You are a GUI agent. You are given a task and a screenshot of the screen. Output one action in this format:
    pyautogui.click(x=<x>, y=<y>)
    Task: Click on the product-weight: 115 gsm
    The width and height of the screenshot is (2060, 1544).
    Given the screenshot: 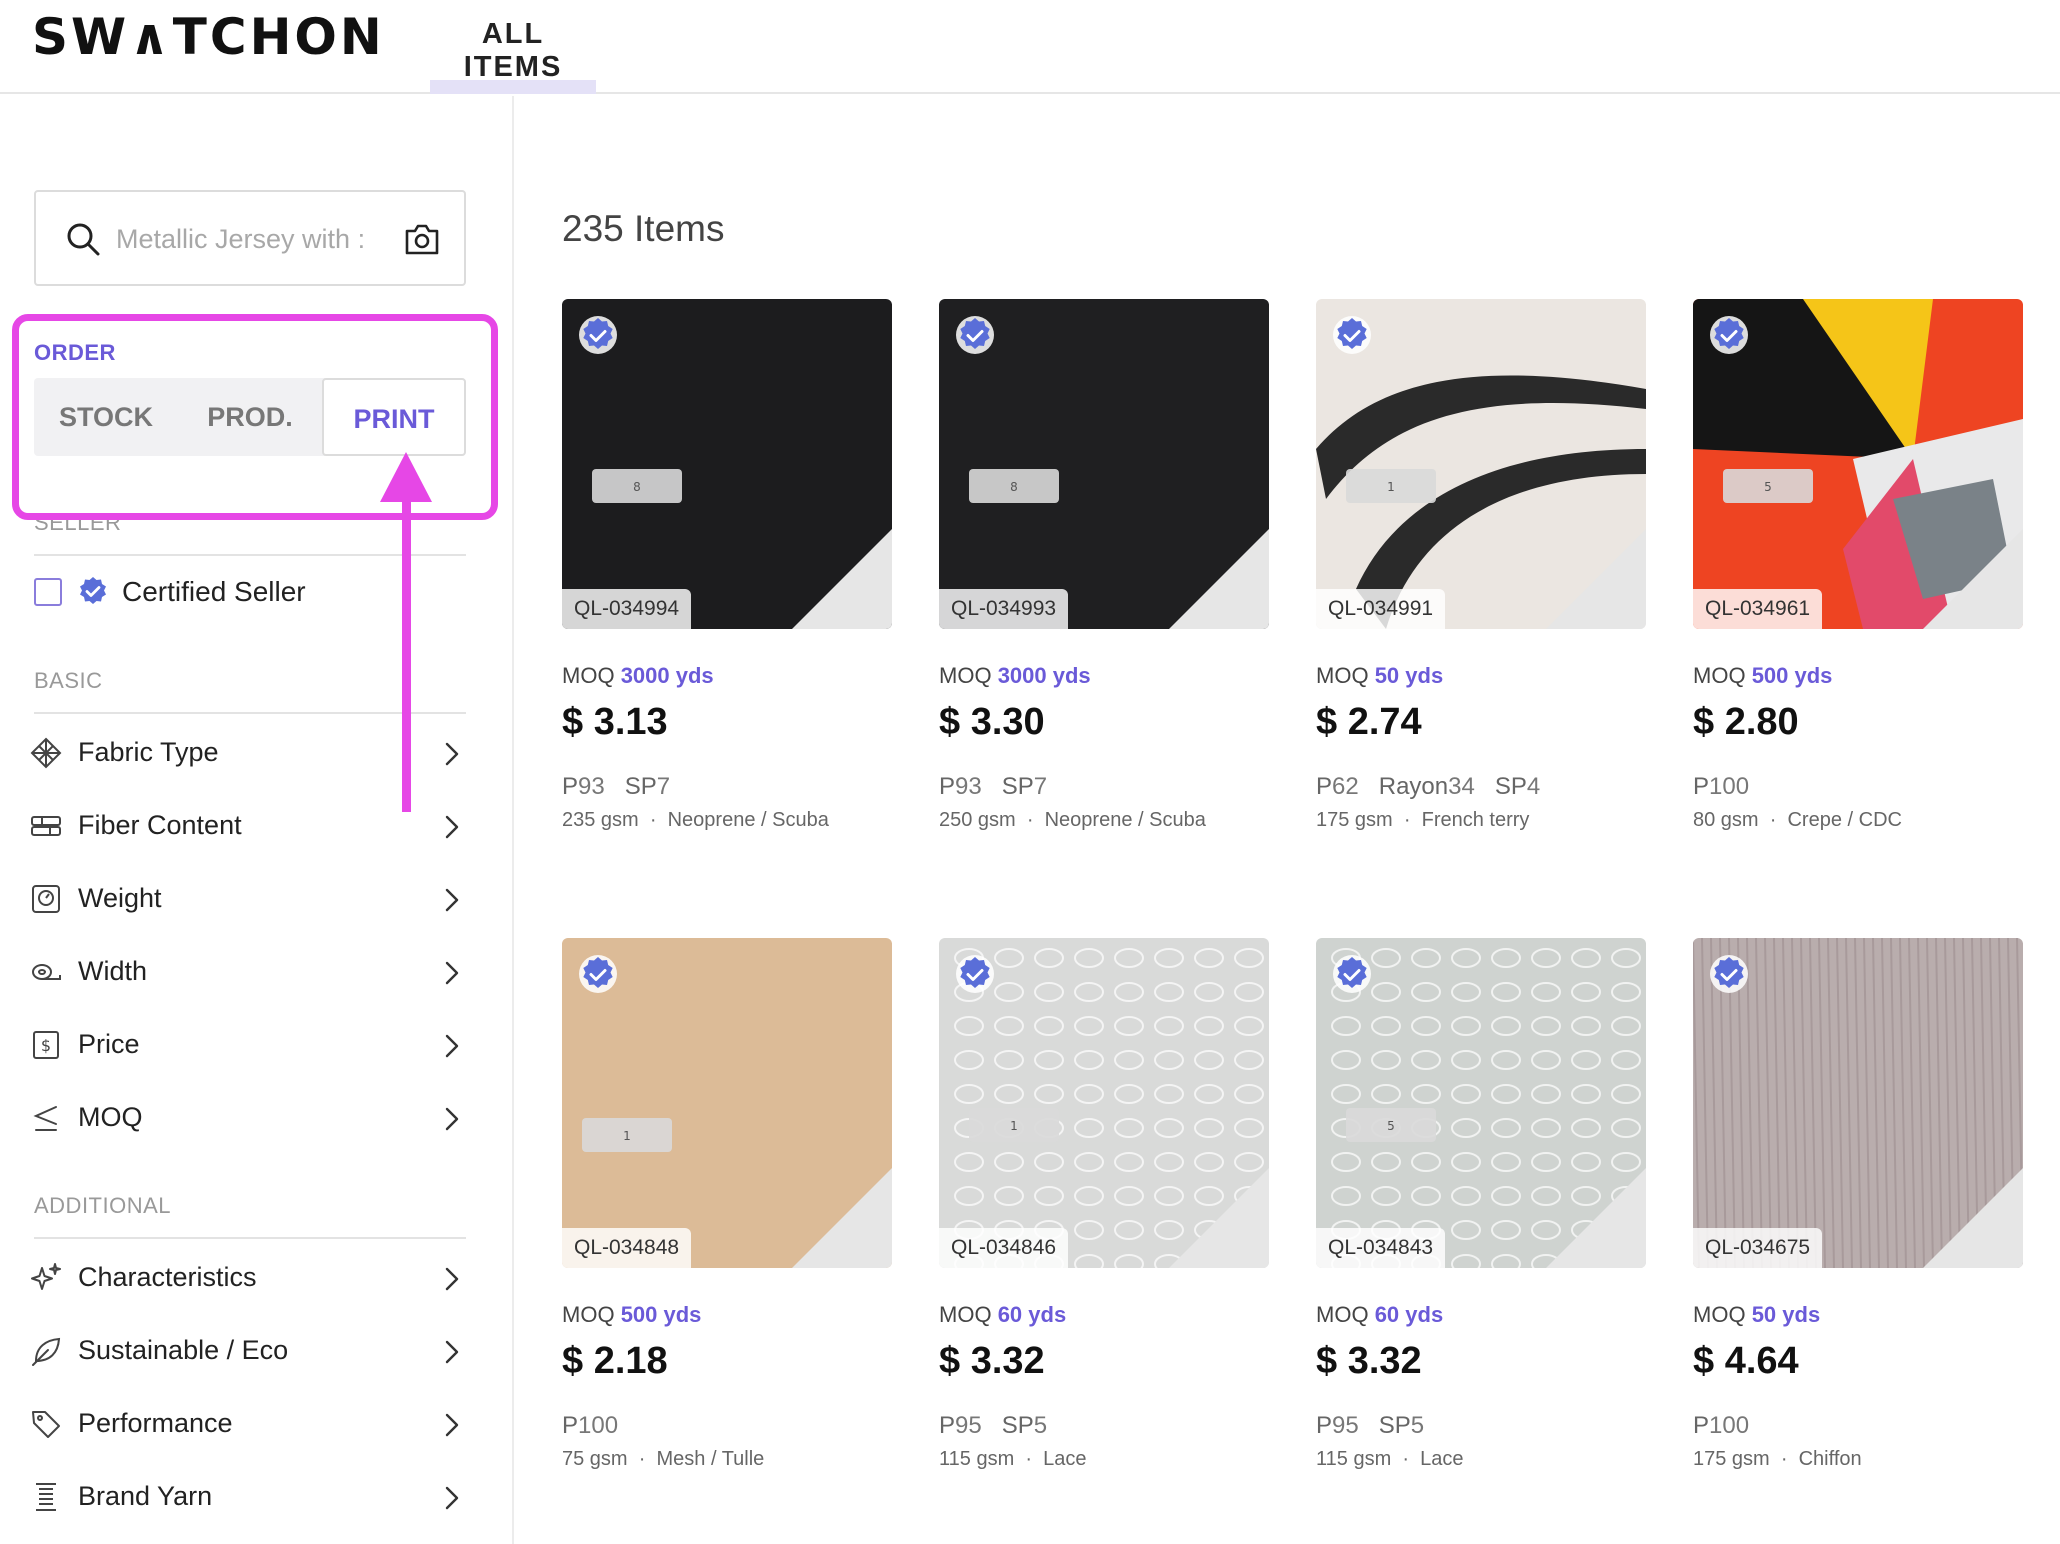 What is the action you would take?
    pyautogui.click(x=1354, y=1459)
    